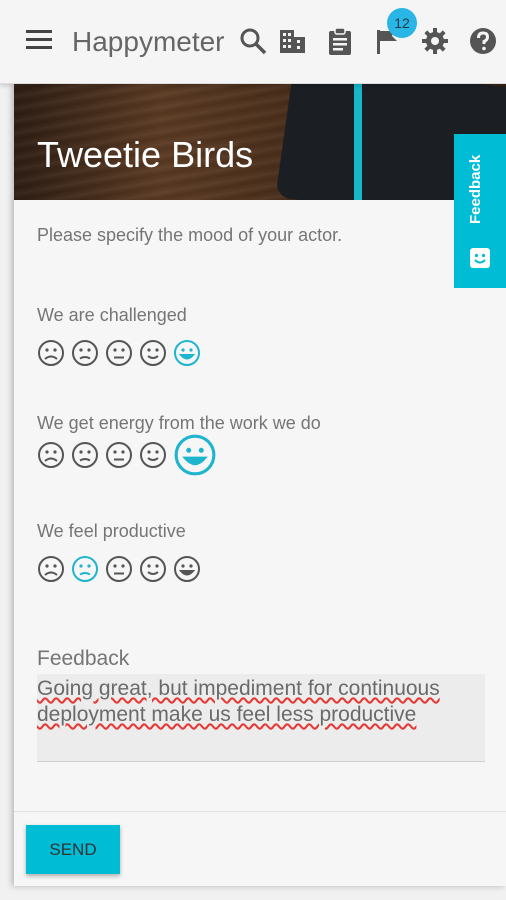 This screenshot has width=506, height=900. I want to click on send-button: SEND, so click(73, 849).